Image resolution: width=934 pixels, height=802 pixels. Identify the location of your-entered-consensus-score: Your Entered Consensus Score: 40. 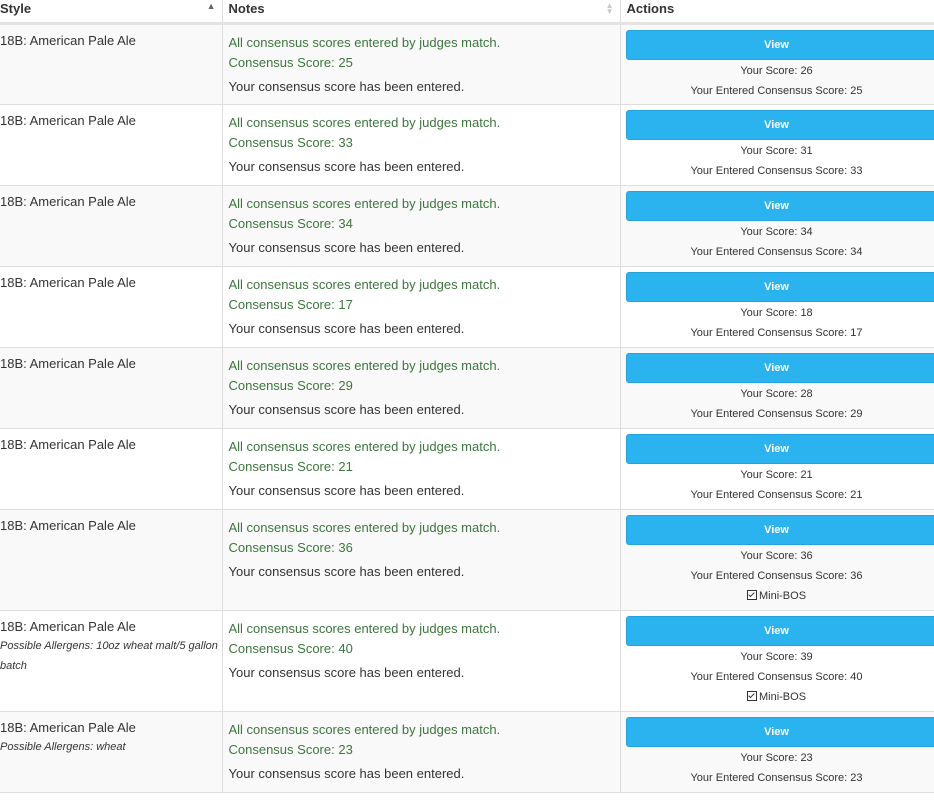
(776, 677).